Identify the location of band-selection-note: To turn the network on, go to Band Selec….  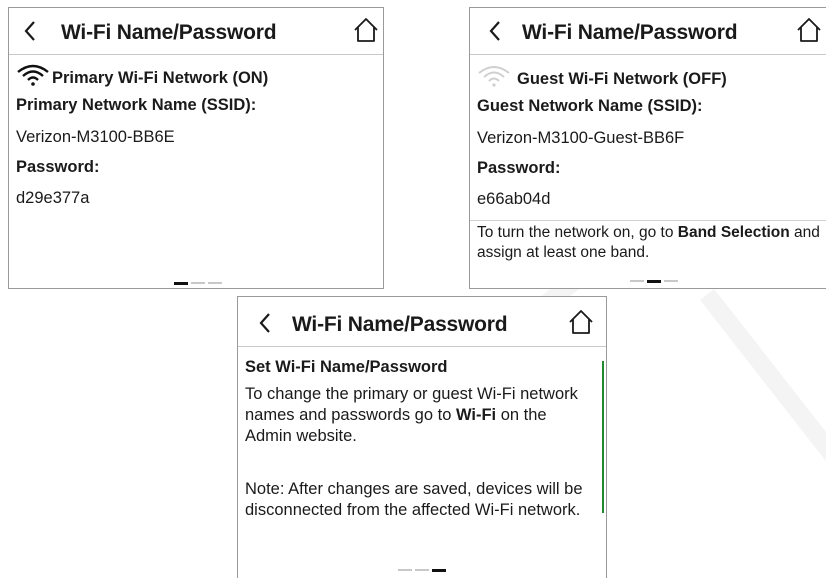
(649, 243).